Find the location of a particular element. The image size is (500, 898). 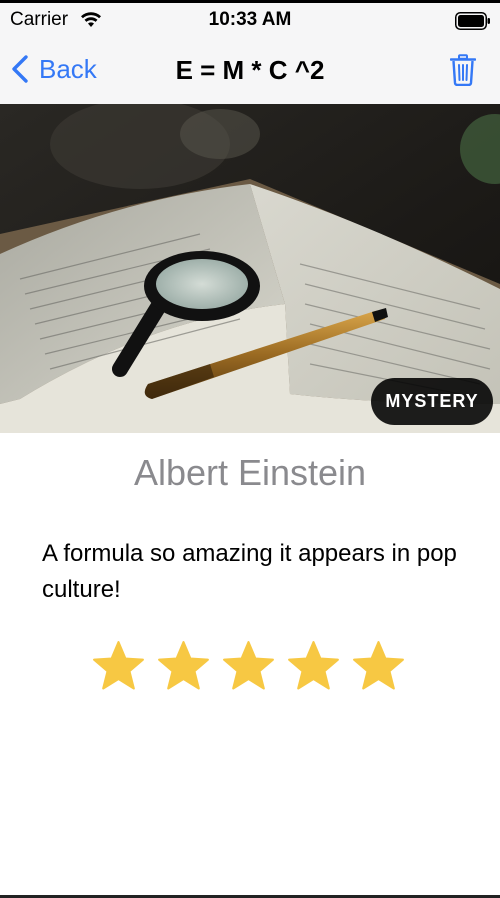

trash-icon is located at coordinates (463, 70).